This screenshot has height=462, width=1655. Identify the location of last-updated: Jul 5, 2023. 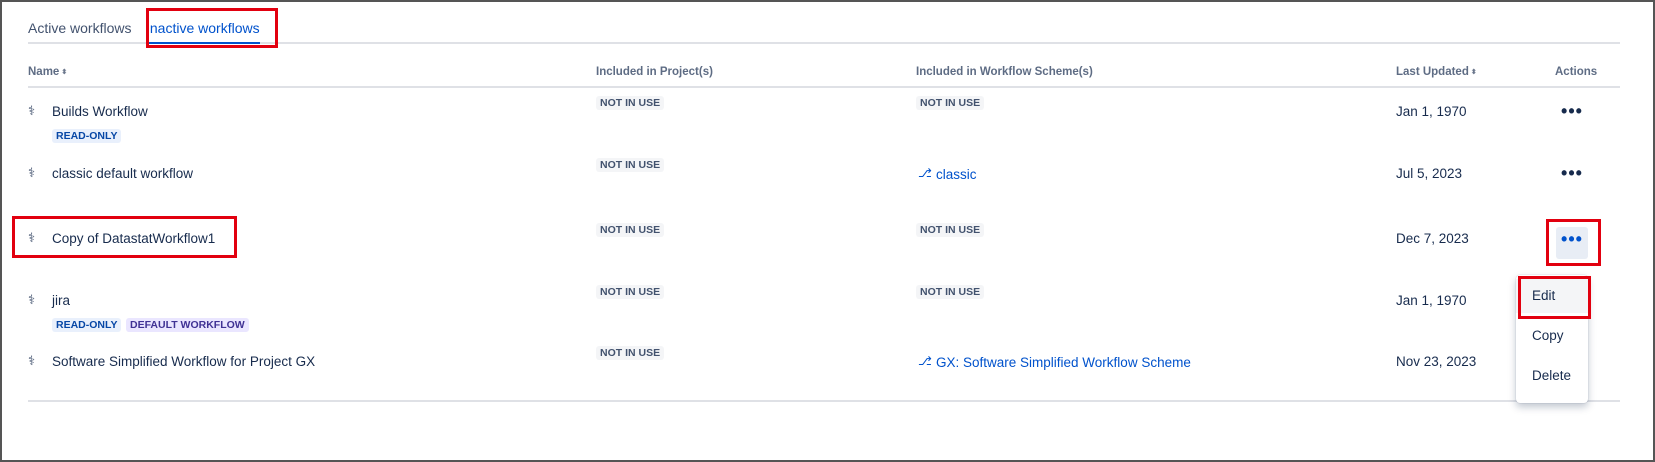
(1429, 173).